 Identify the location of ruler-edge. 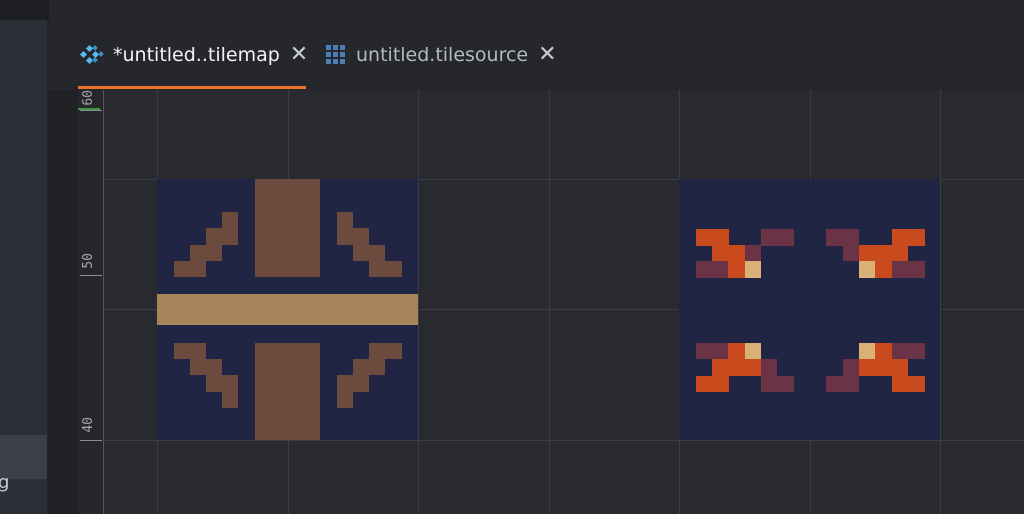
(103, 302).